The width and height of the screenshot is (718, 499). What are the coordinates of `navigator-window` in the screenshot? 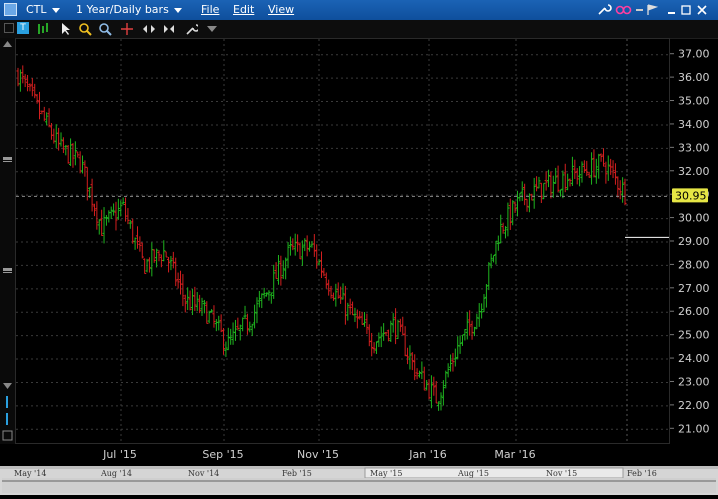 It's located at (494, 473).